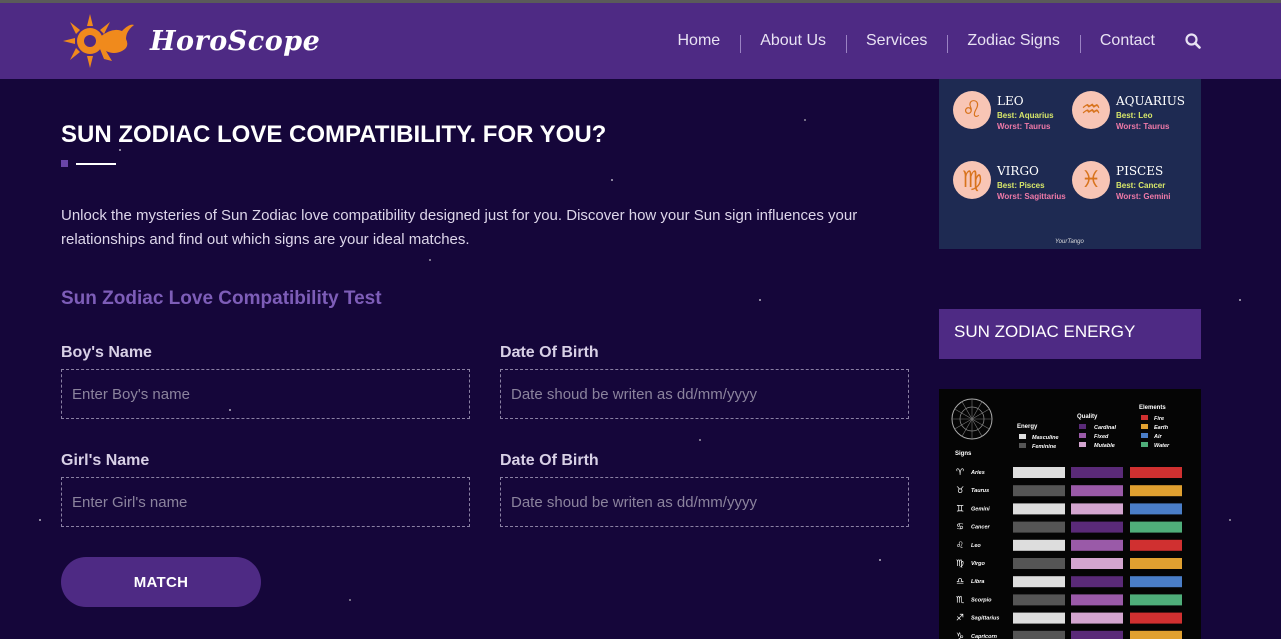 The image size is (1281, 639). I want to click on sign-row-name: Capricorn, so click(984, 636).